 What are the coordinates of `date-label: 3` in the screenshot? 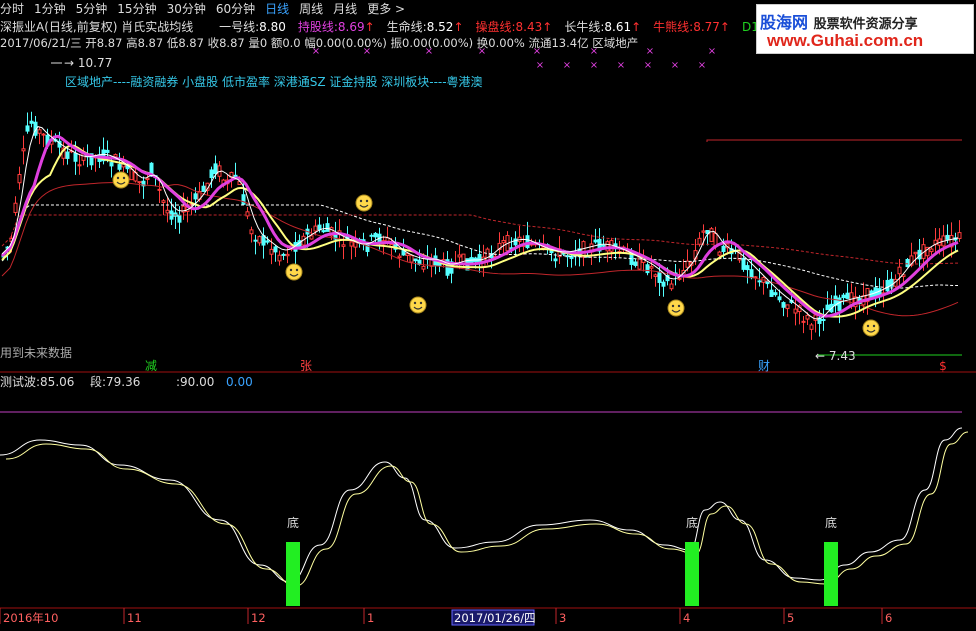 It's located at (562, 618).